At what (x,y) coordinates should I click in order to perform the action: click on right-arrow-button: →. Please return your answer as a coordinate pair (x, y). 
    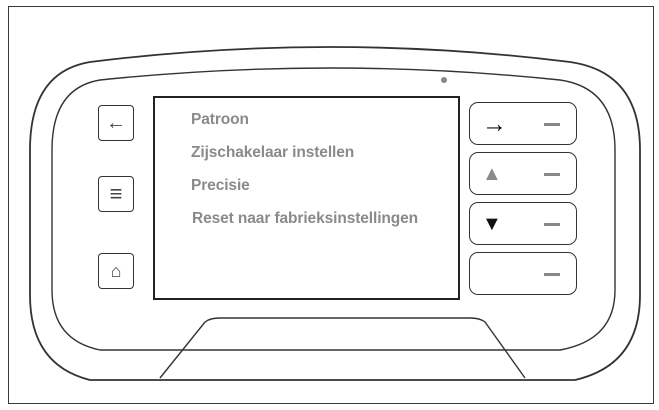
    Looking at the image, I should click on (523, 123).